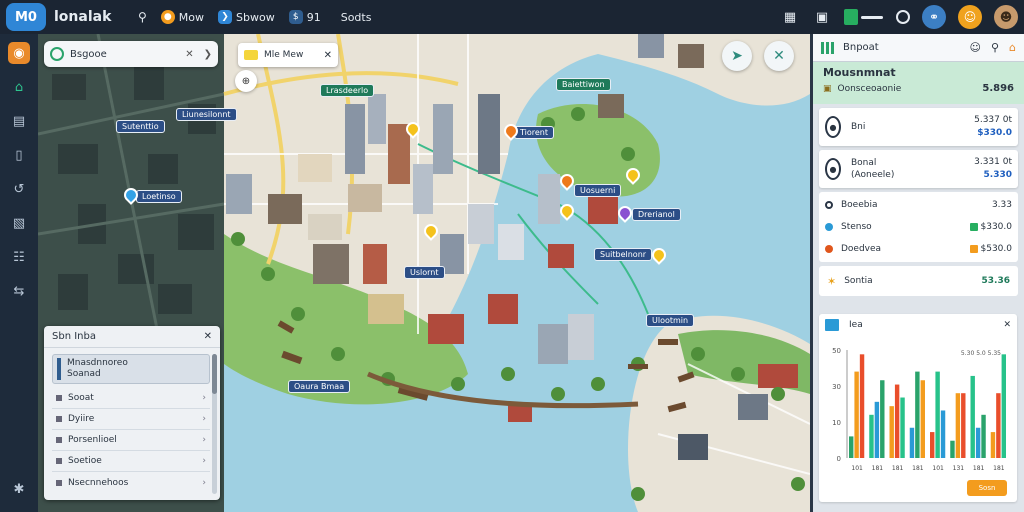 This screenshot has height=512, width=1024. I want to click on layer-row: Sooat ›, so click(131, 398).